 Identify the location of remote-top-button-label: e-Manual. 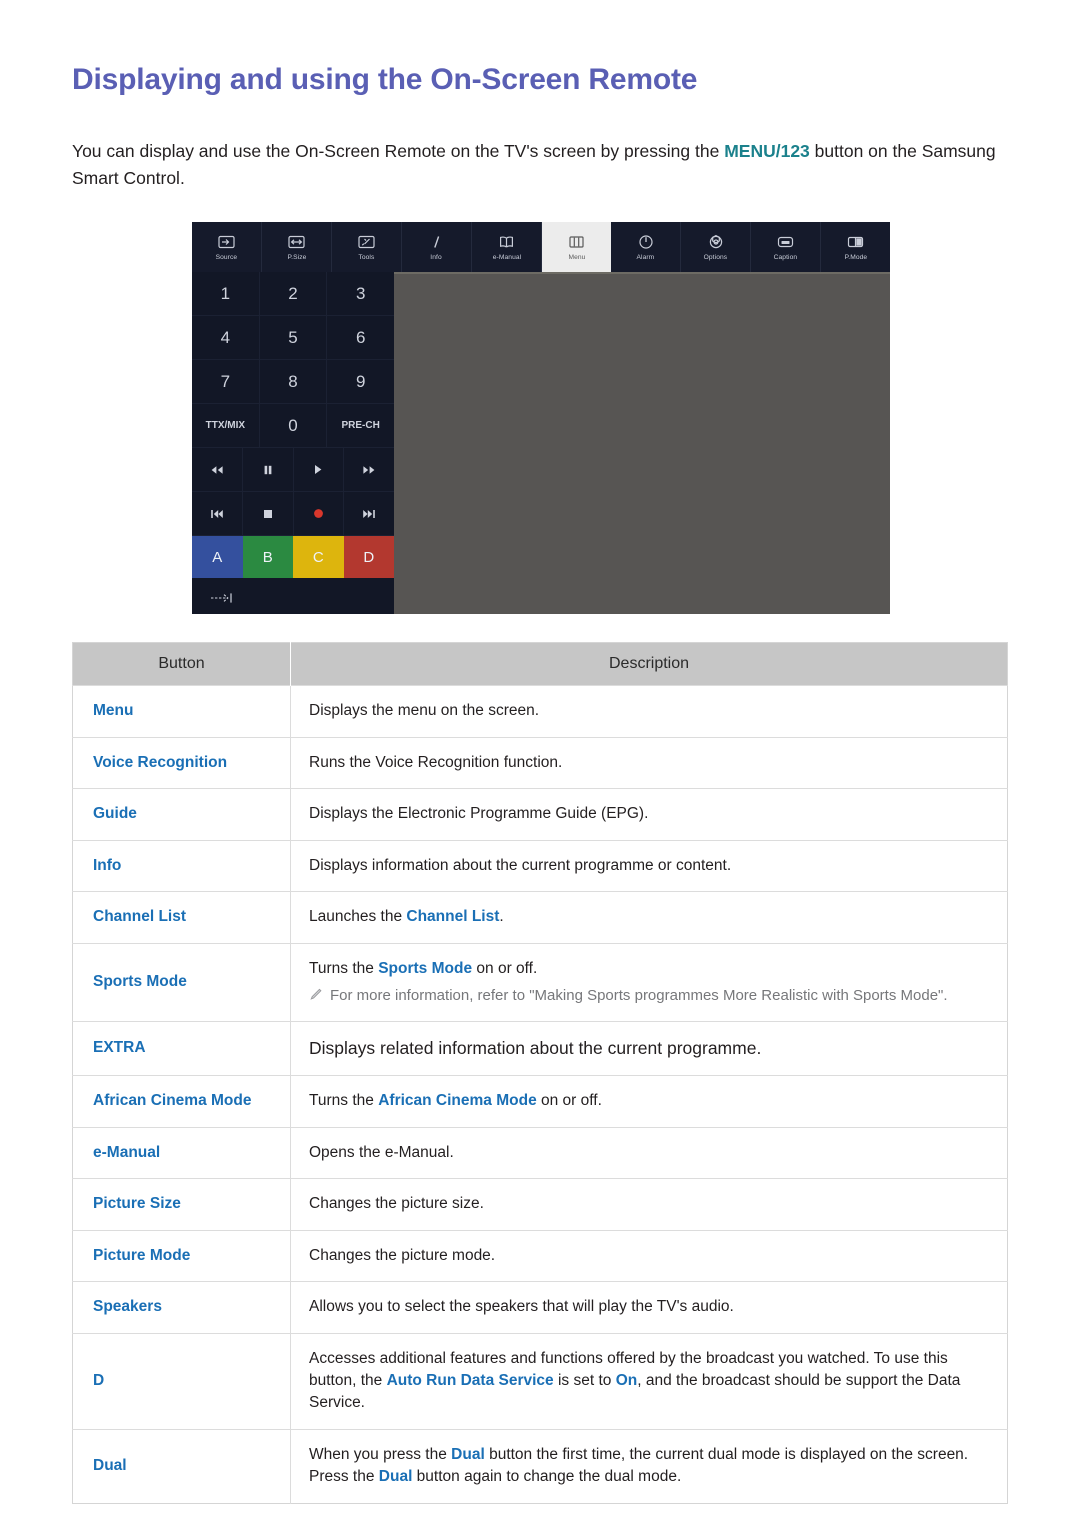
(506, 258).